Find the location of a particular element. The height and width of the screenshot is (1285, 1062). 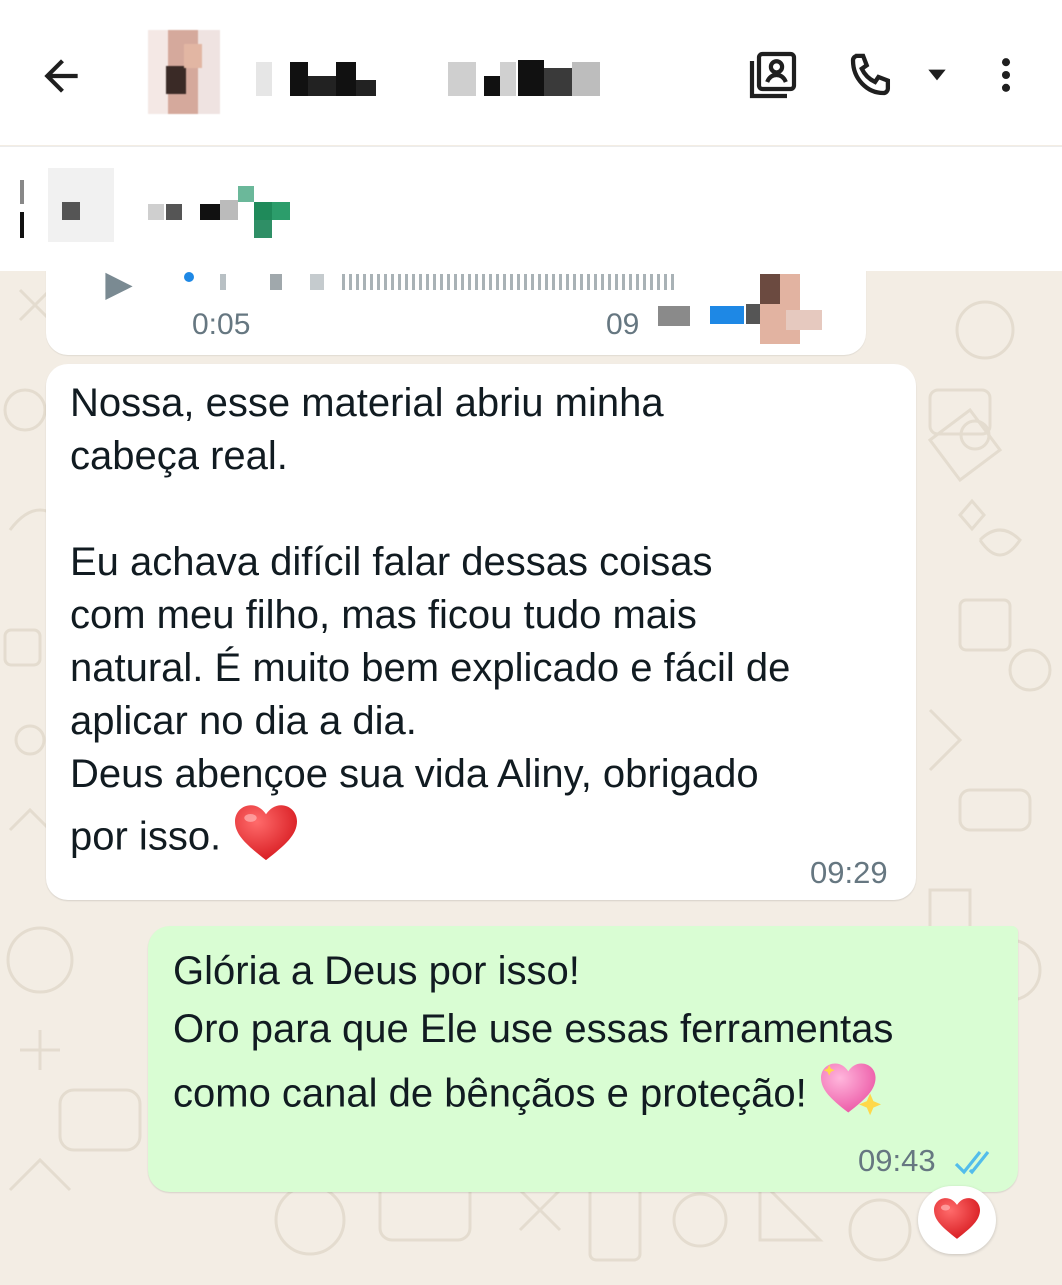

red-heart-reaction-icon is located at coordinates (957, 1220).